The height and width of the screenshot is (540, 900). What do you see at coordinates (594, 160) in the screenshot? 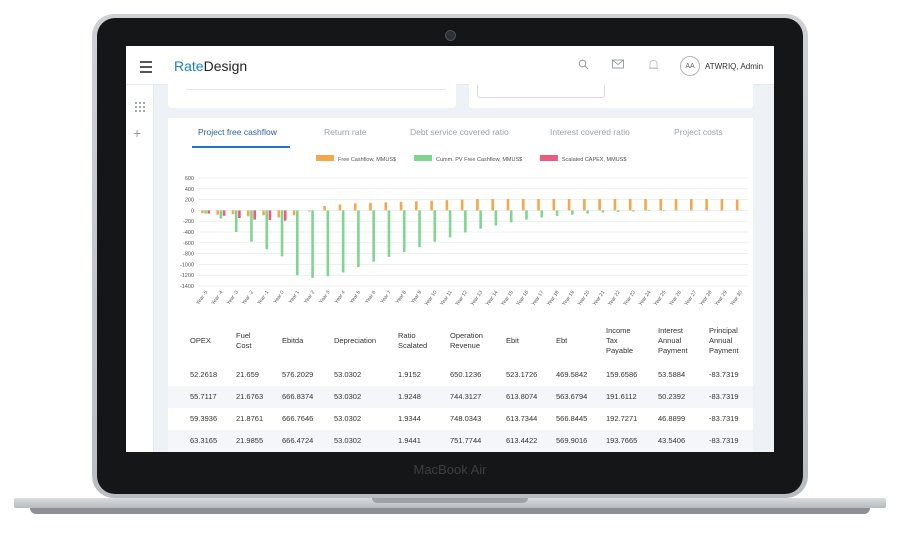
I see `legend-label: Scalated CAPEX, MMUS$` at bounding box center [594, 160].